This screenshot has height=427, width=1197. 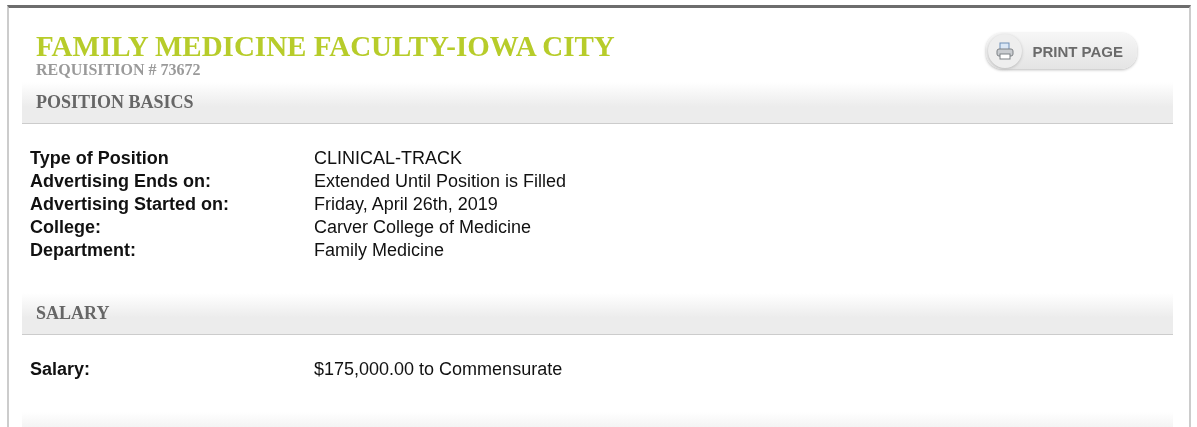 What do you see at coordinates (423, 227) in the screenshot?
I see `field-value: Carver College of Medicine` at bounding box center [423, 227].